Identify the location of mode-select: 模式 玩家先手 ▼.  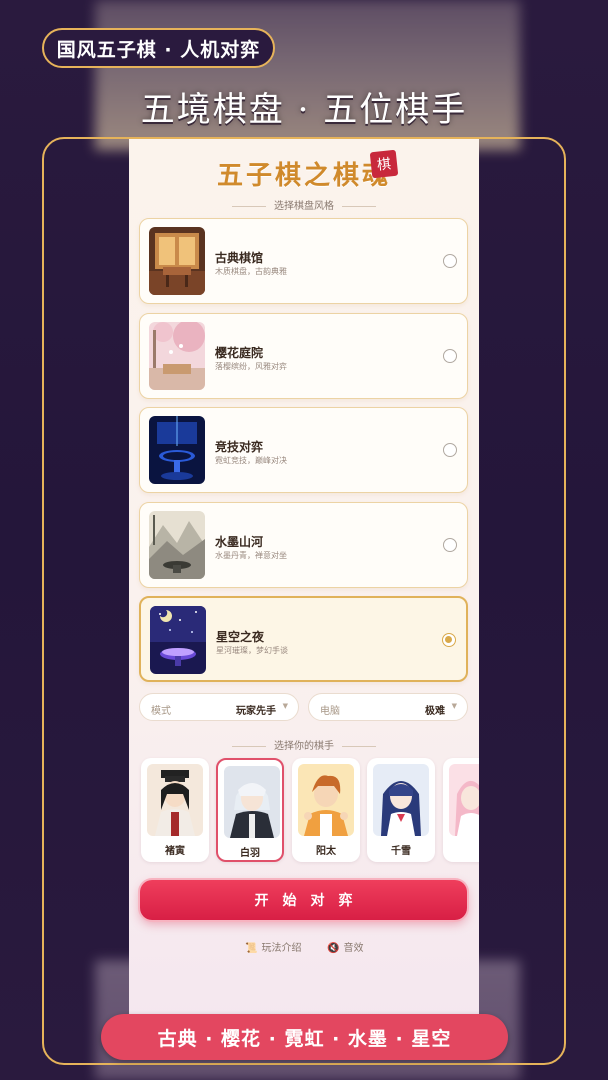
(219, 707).